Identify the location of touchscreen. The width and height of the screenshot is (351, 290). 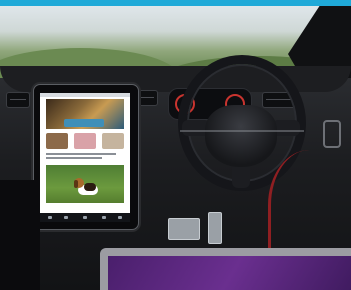
(85, 153).